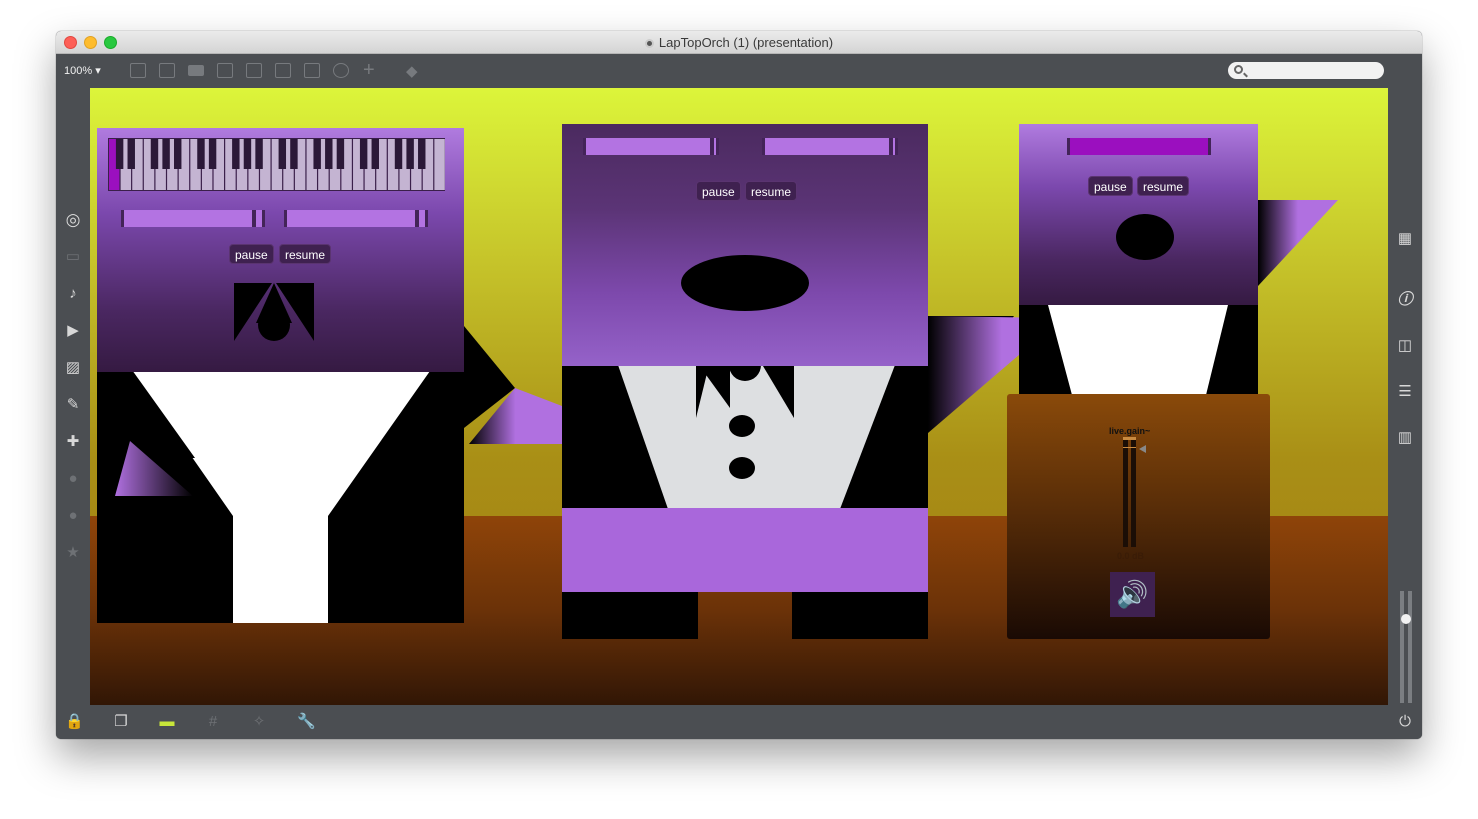 The height and width of the screenshot is (819, 1478). I want to click on gain-panel: live.gain~ 0.0 dB 🔊, so click(1138, 516).